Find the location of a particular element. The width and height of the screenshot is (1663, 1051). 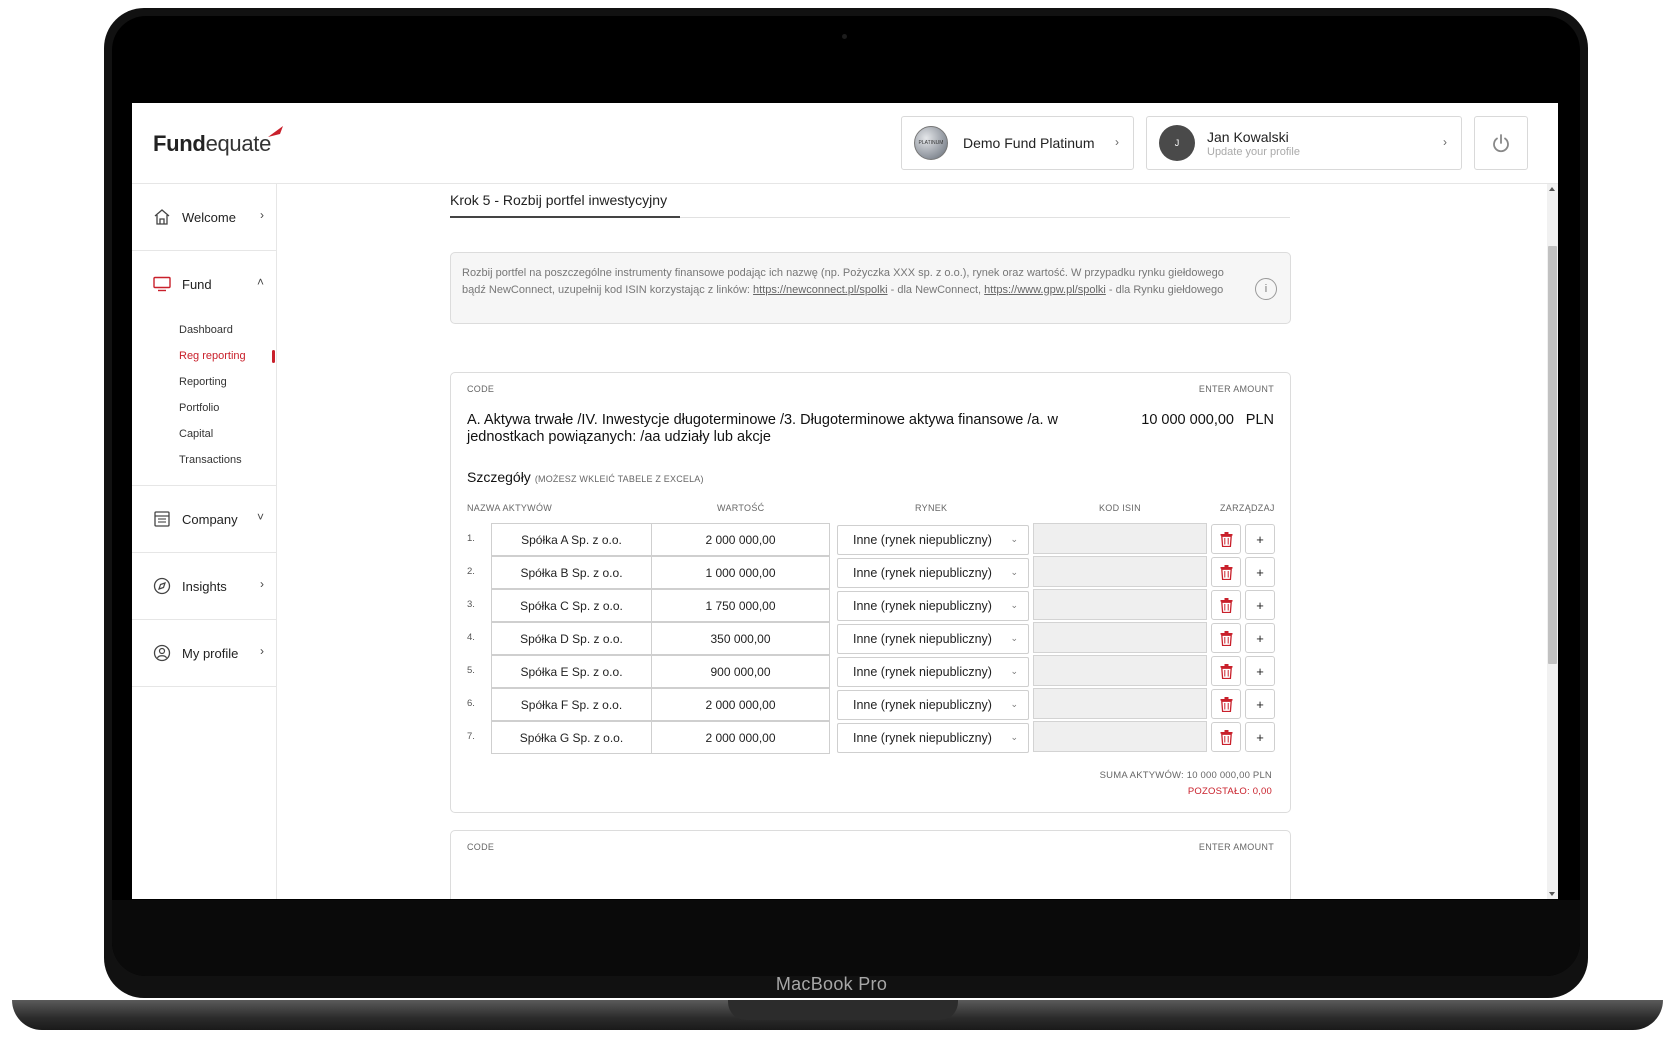

vertical-scrollbar is located at coordinates (1552, 541).